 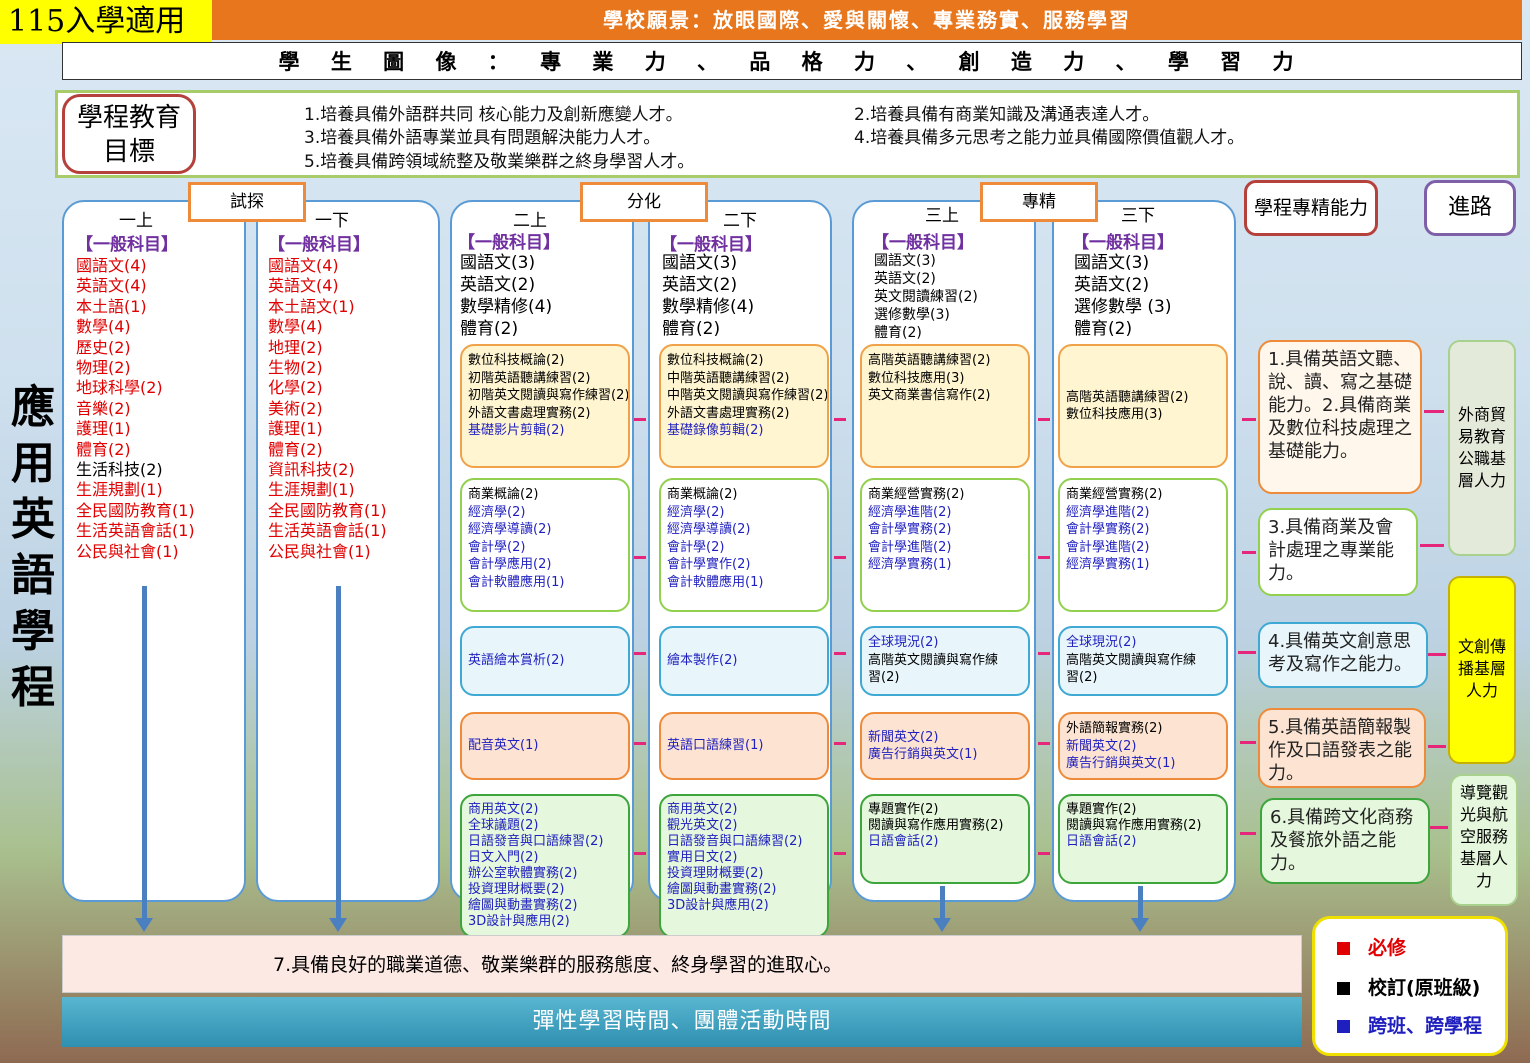 I want to click on legend-cross: 跨班、跨學程, so click(x=1409, y=1024).